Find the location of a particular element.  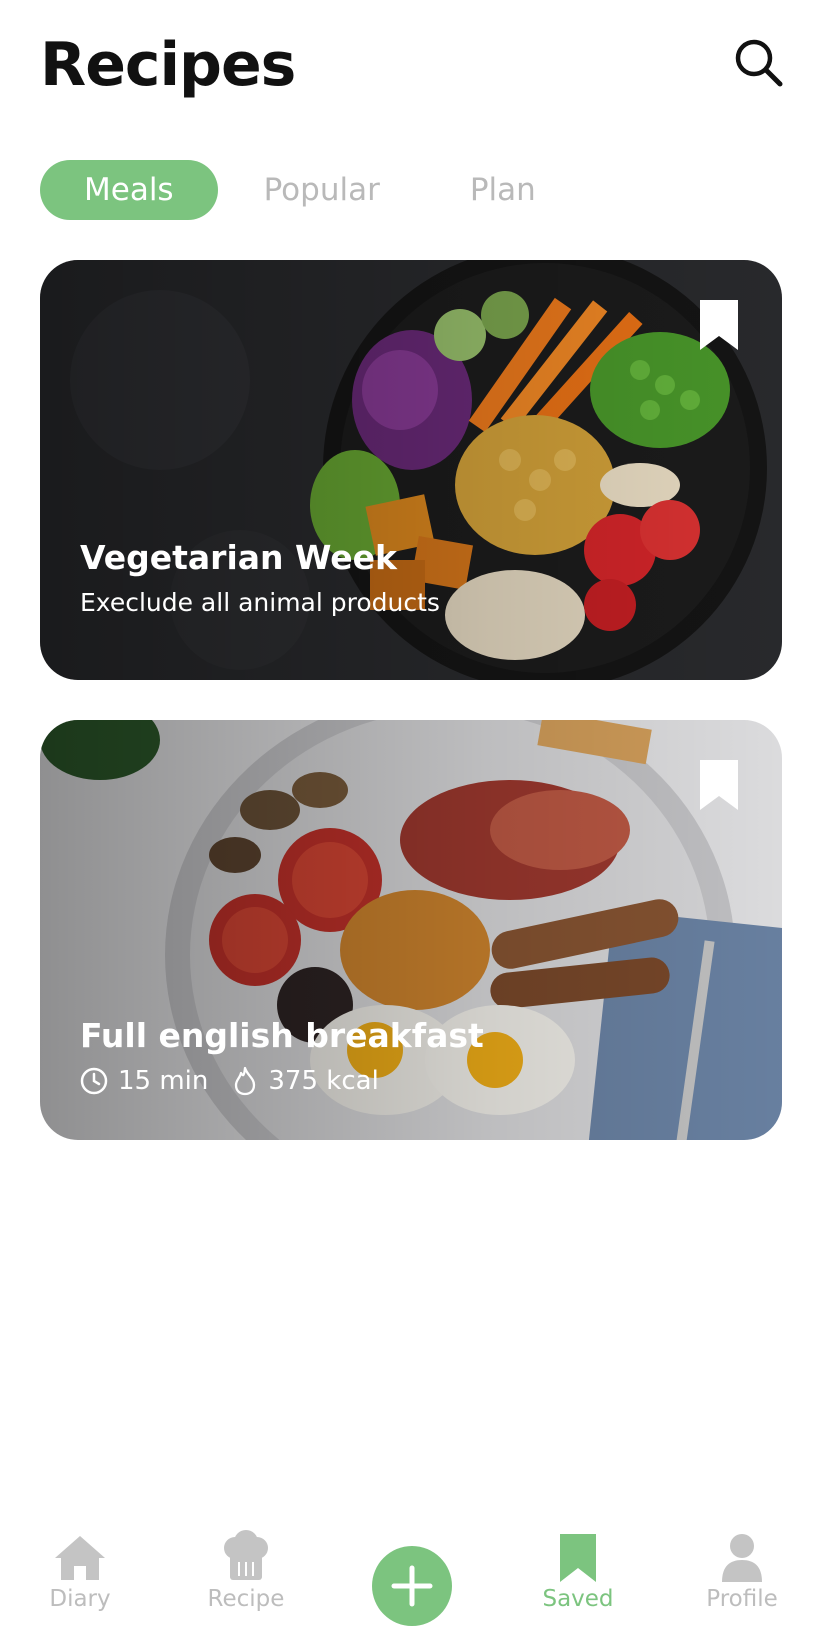

nav-item-recipe: Recipe is located at coordinates (246, 1569).